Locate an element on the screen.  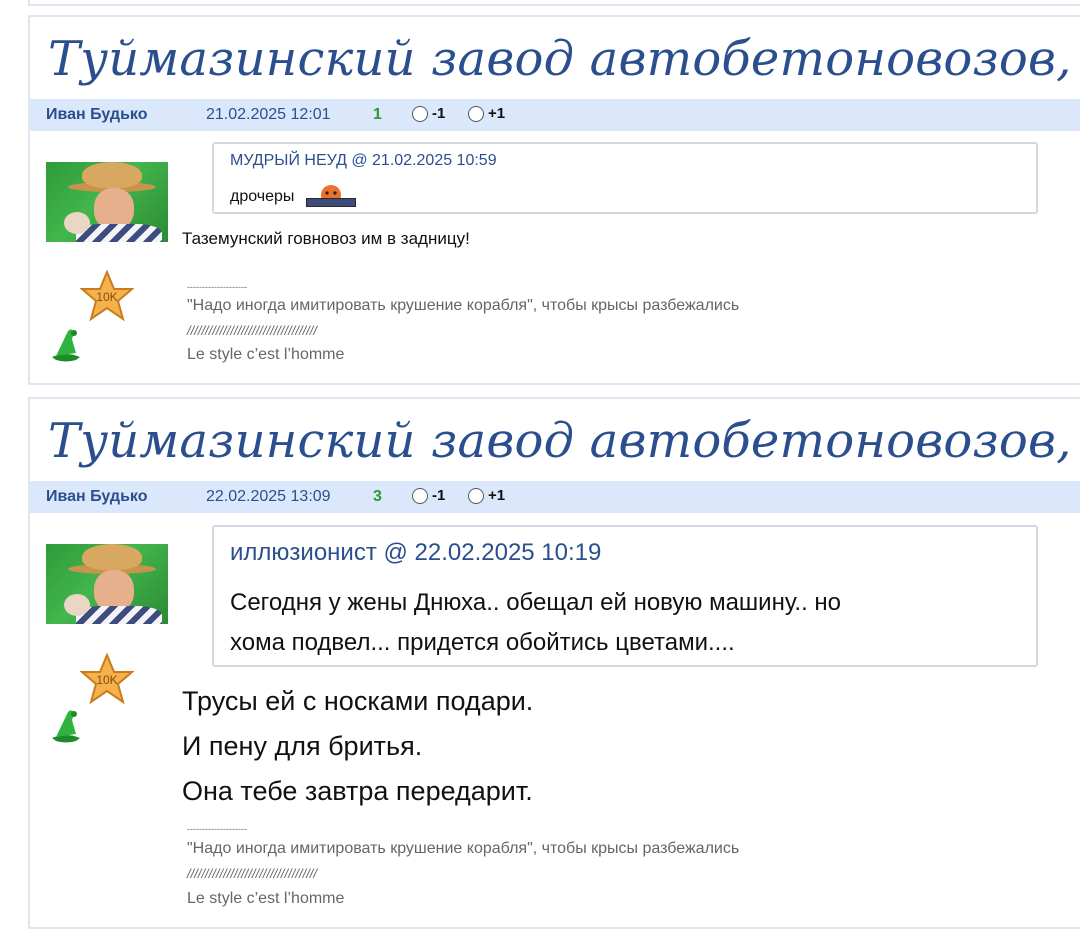
quote-block: МУДРЫЙ НЕУД @ 21.02.2025 10:59 дрочеры is located at coordinates (625, 178).